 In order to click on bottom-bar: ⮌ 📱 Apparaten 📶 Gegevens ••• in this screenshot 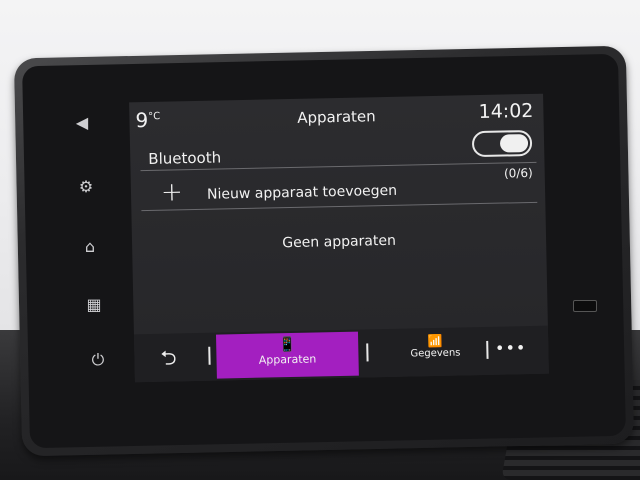, I will do `click(341, 354)`.